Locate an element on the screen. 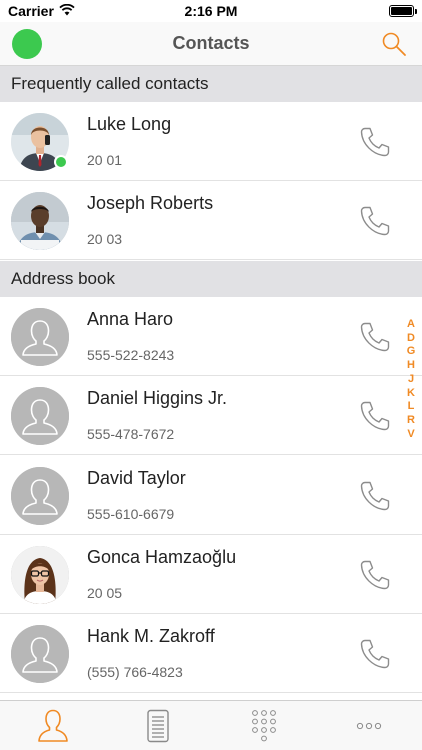 The image size is (422, 750). alphabet-index: A D G H J K L R V is located at coordinates (411, 379).